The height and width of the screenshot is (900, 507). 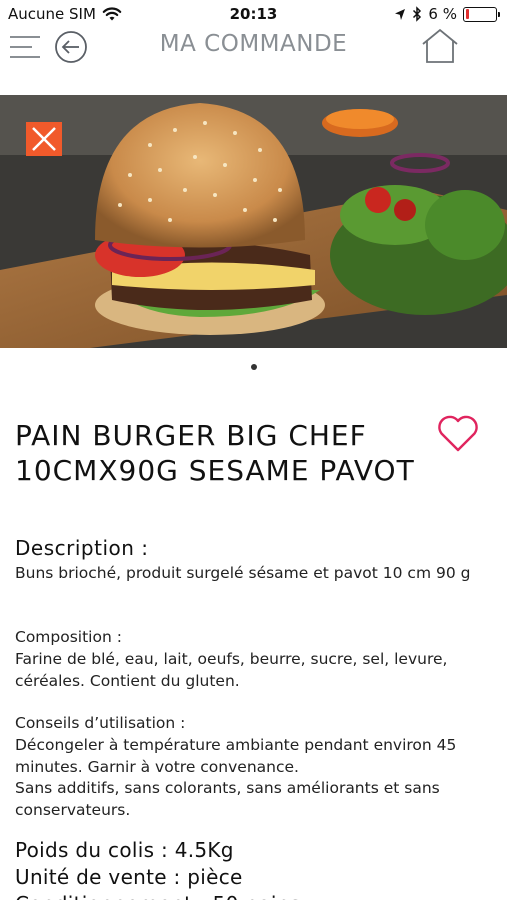 I want to click on location-icon, so click(x=400, y=14).